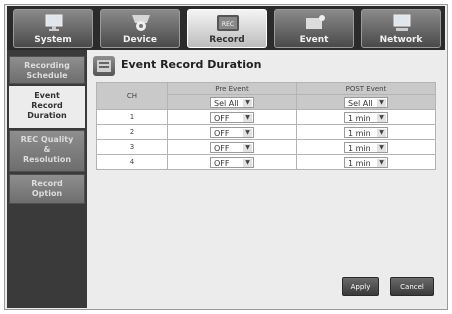 This screenshot has height=314, width=452. I want to click on tab-event: Event, so click(314, 28).